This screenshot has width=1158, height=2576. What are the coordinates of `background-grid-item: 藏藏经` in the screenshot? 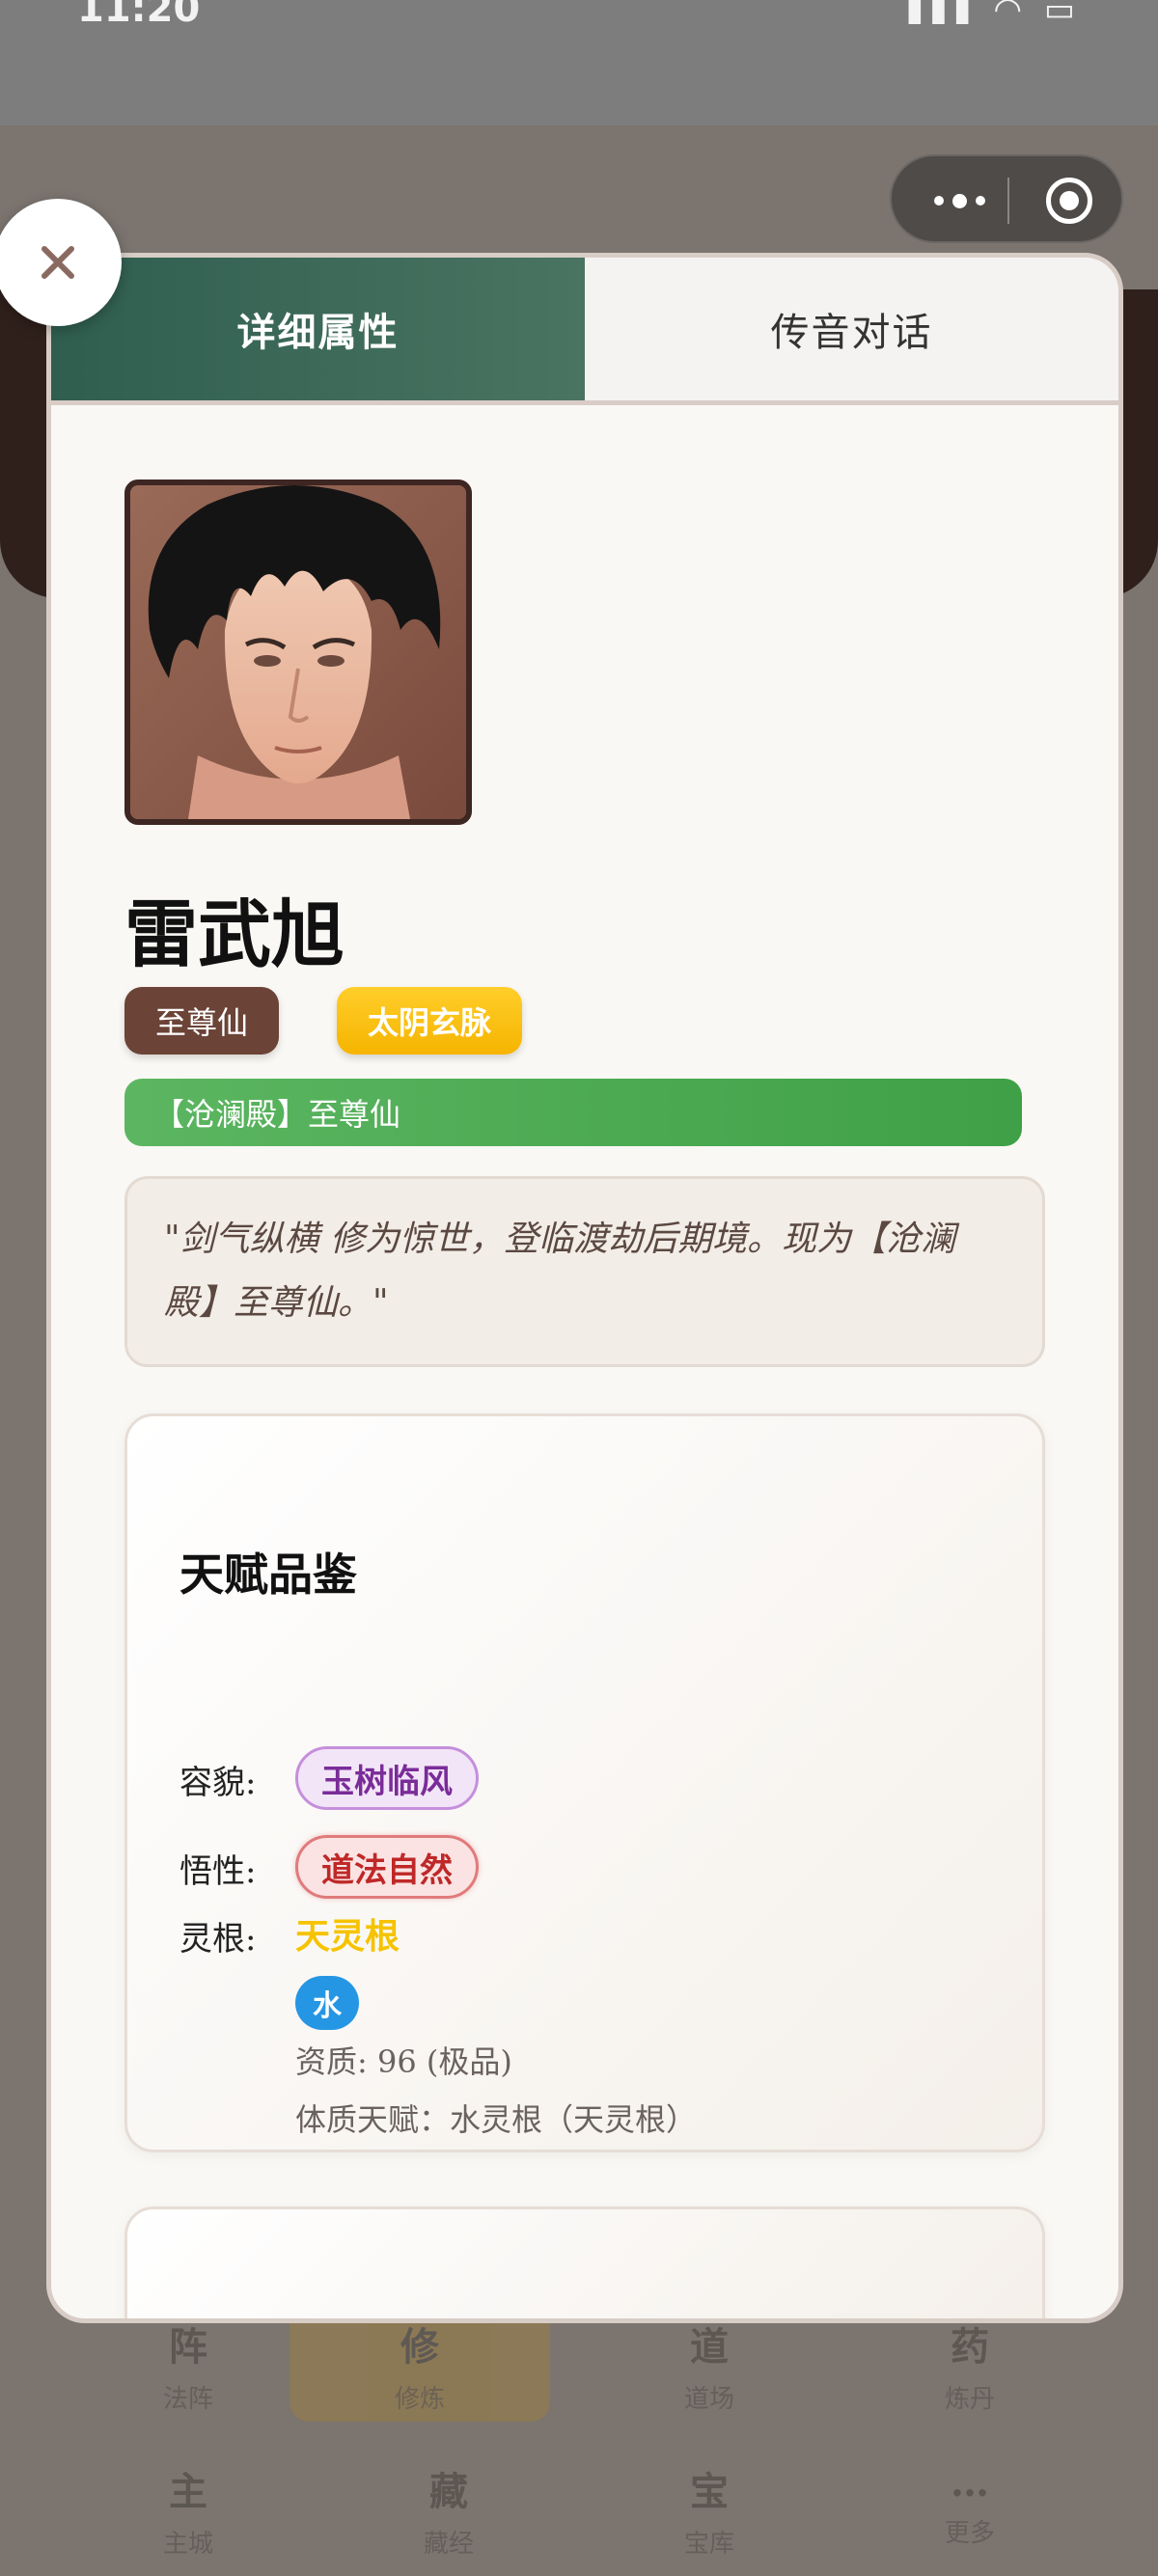 It's located at (448, 2514).